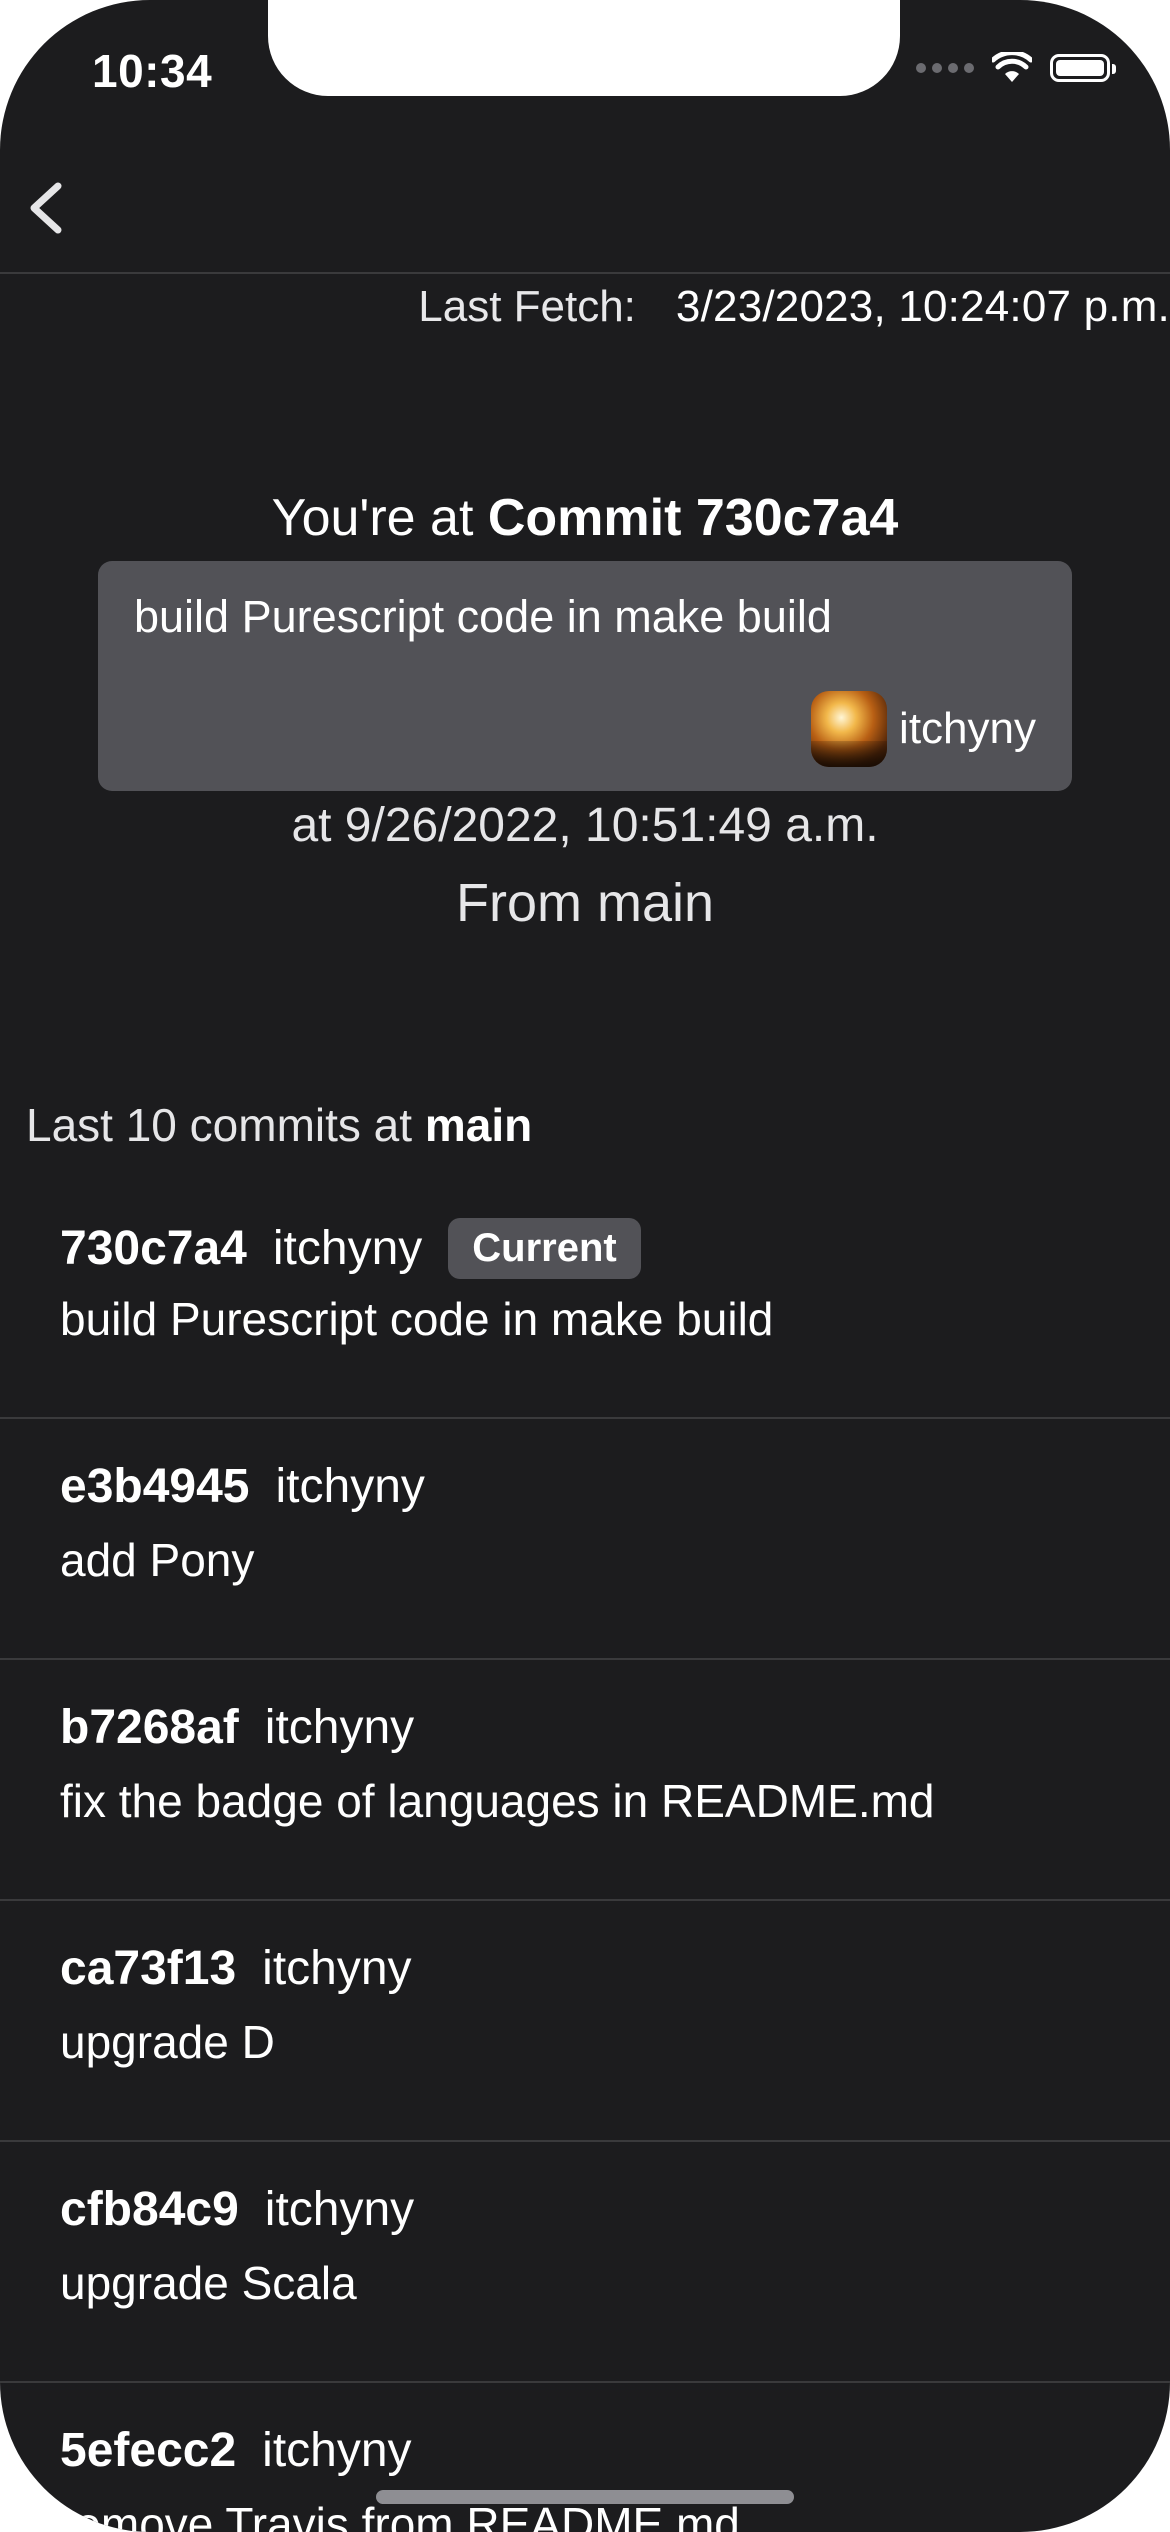 The height and width of the screenshot is (2532, 1170). Describe the element at coordinates (372, 518) in the screenshot. I see `current-commit-prefix: You're at` at that location.